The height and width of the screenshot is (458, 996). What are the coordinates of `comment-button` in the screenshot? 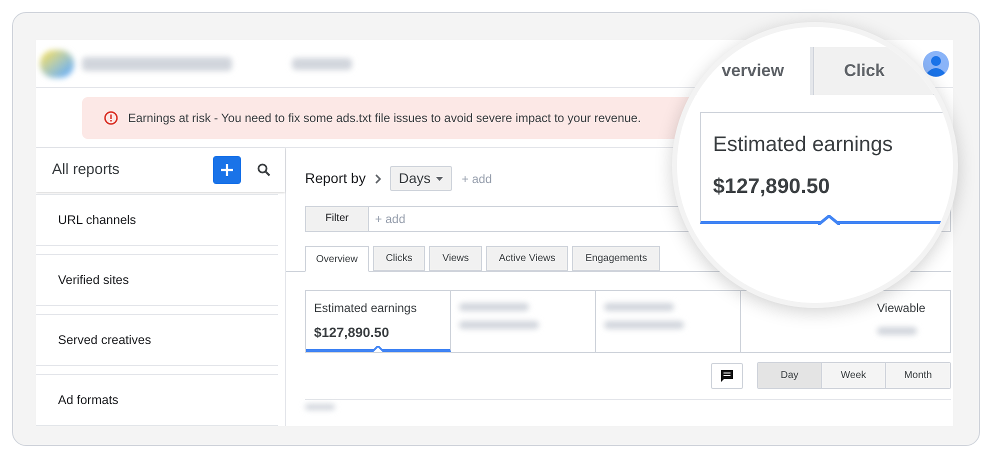 It's located at (727, 375).